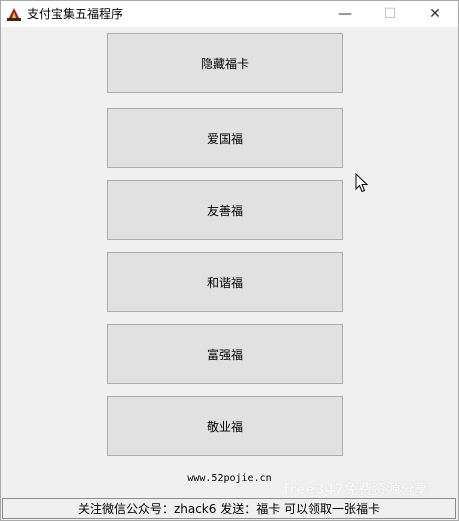 This screenshot has width=459, height=521. Describe the element at coordinates (75, 14) in the screenshot. I see `window-title: 支付宝集五福程序` at that location.